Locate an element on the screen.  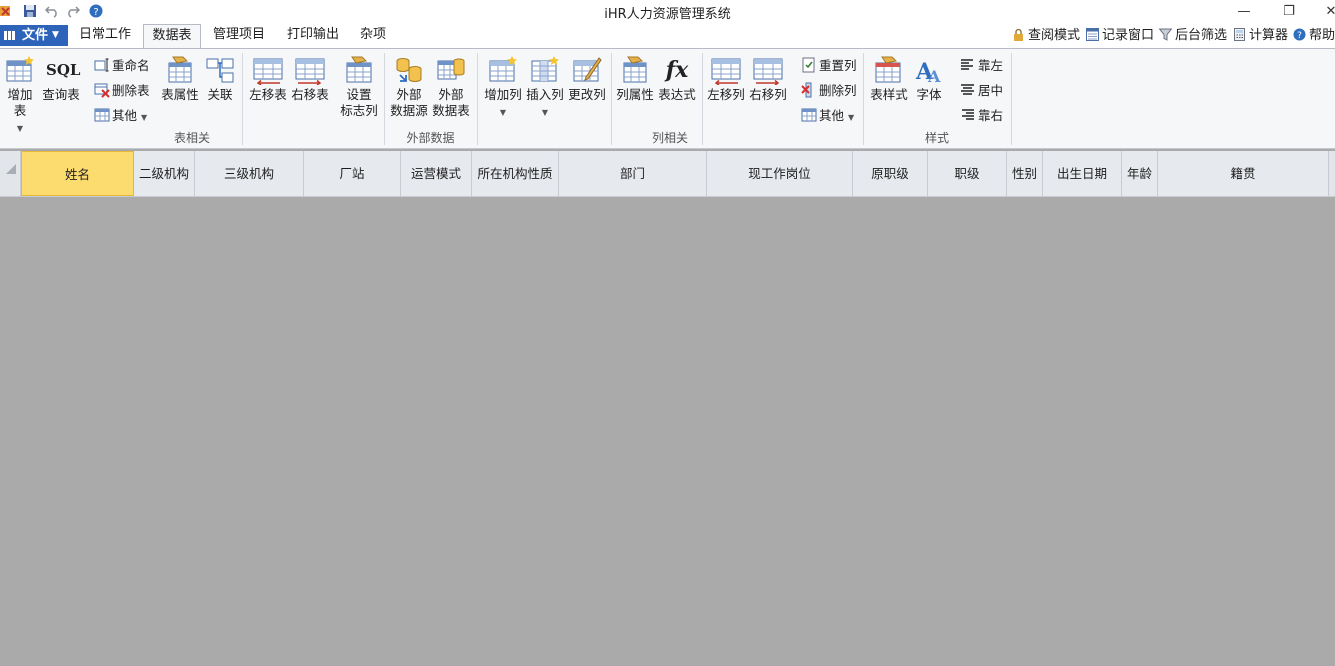
table-style-button: 表样式 is located at coordinates (889, 79).